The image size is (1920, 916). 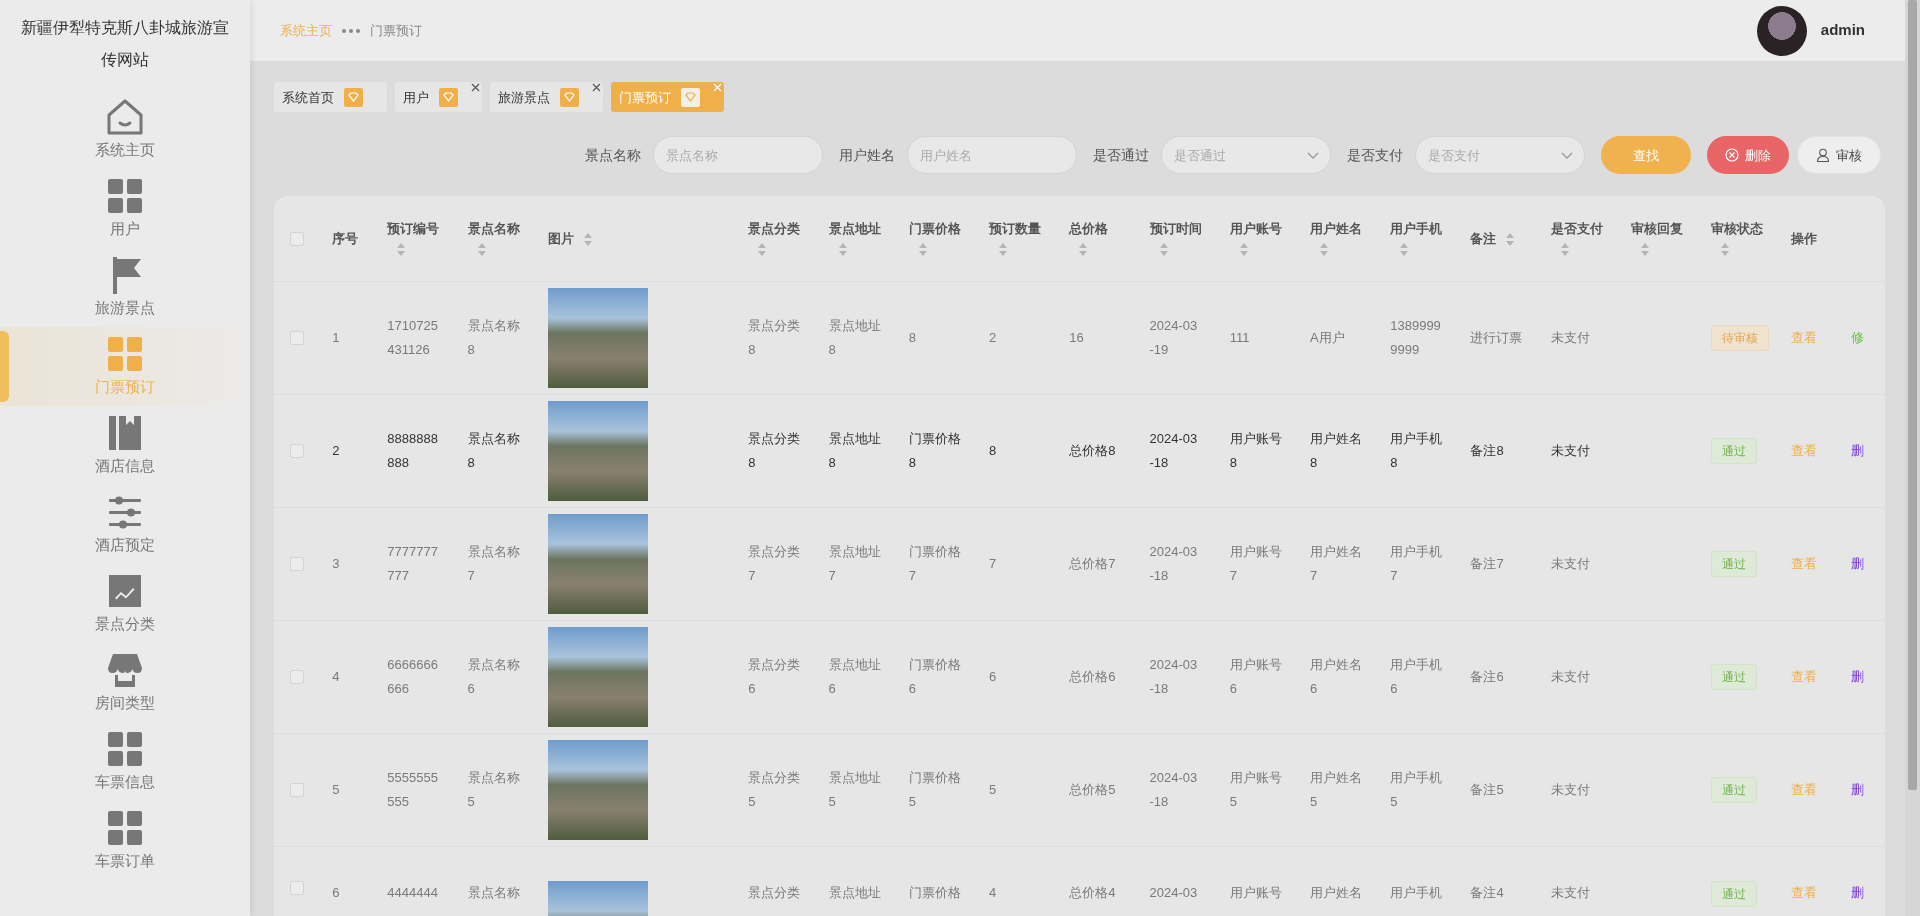 What do you see at coordinates (738, 155) in the screenshot?
I see `input-field: 景点名称` at bounding box center [738, 155].